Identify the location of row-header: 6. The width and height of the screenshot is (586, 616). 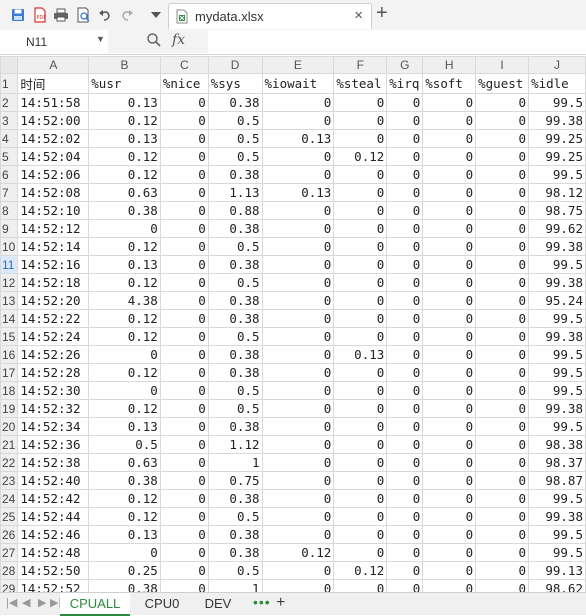
(9, 174).